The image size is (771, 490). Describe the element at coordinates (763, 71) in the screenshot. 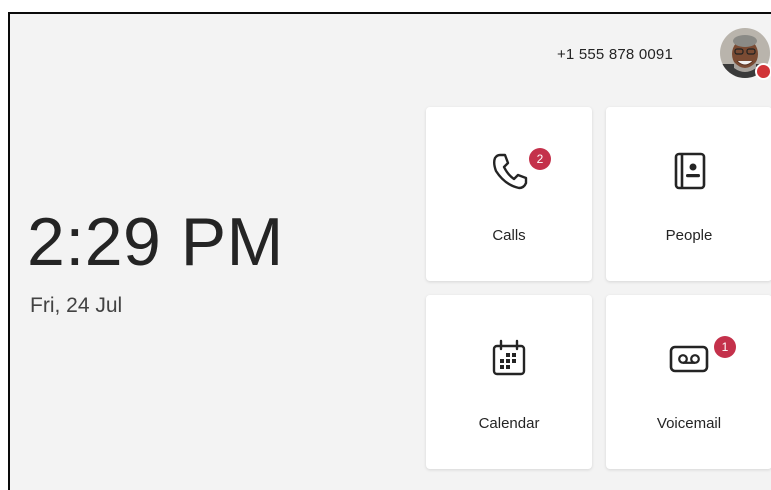

I see `presence-status-dot` at that location.